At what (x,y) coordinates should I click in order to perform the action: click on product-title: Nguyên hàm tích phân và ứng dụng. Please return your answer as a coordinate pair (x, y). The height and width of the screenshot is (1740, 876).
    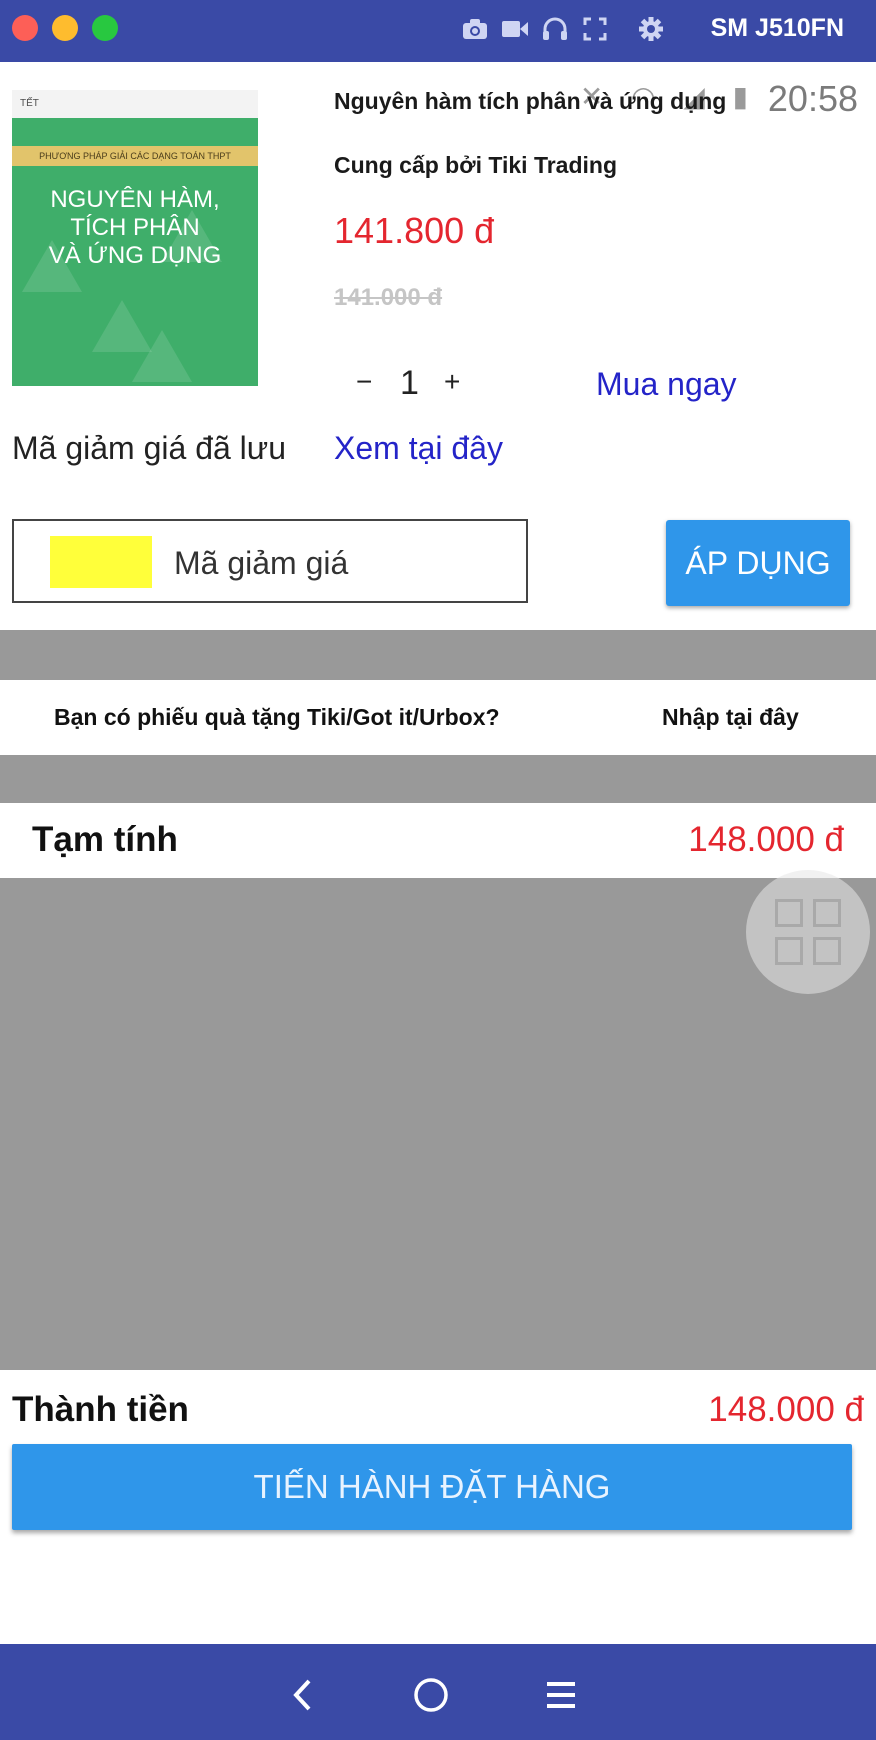
    Looking at the image, I should click on (530, 101).